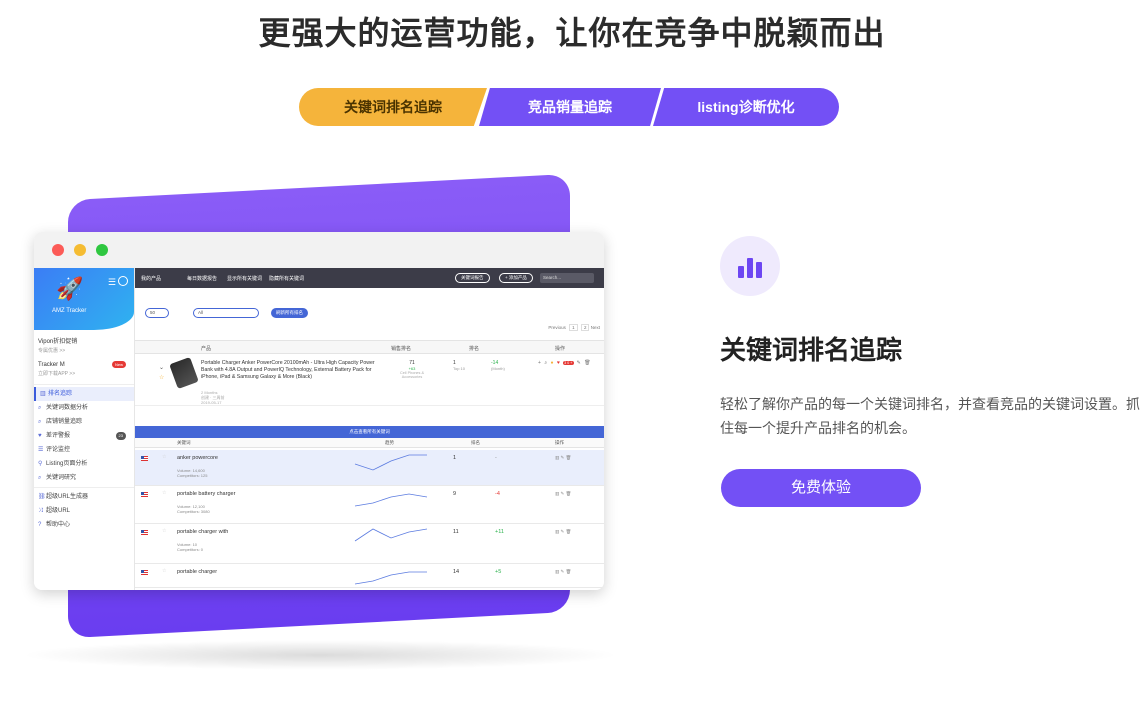 This screenshot has height=724, width=1144. What do you see at coordinates (151, 278) in the screenshot?
I see `nav-my-products: 我的产品` at bounding box center [151, 278].